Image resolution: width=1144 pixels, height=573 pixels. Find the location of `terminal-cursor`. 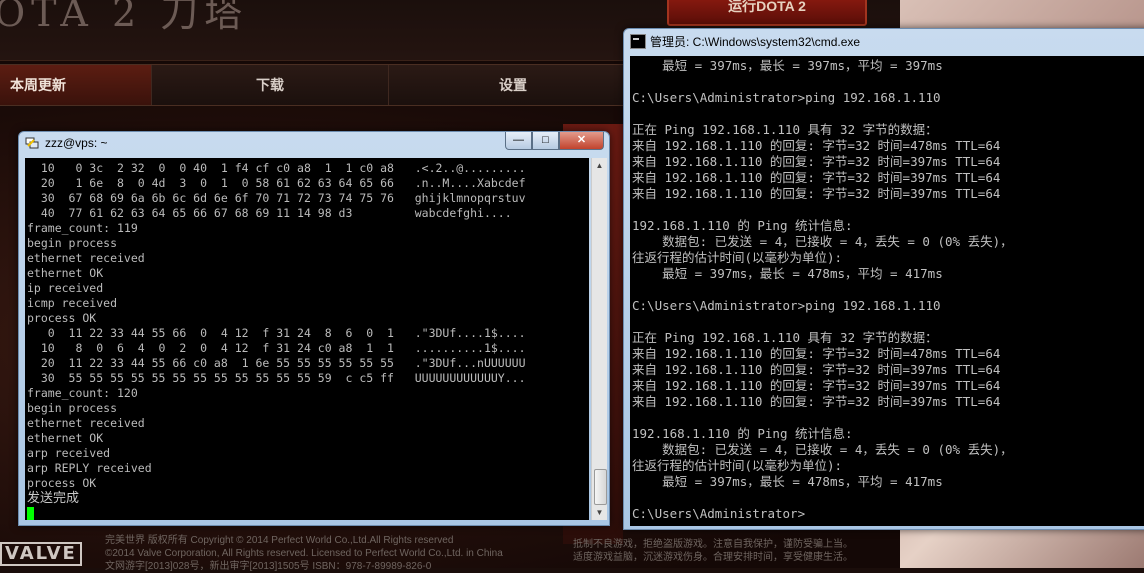

terminal-cursor is located at coordinates (30, 513).